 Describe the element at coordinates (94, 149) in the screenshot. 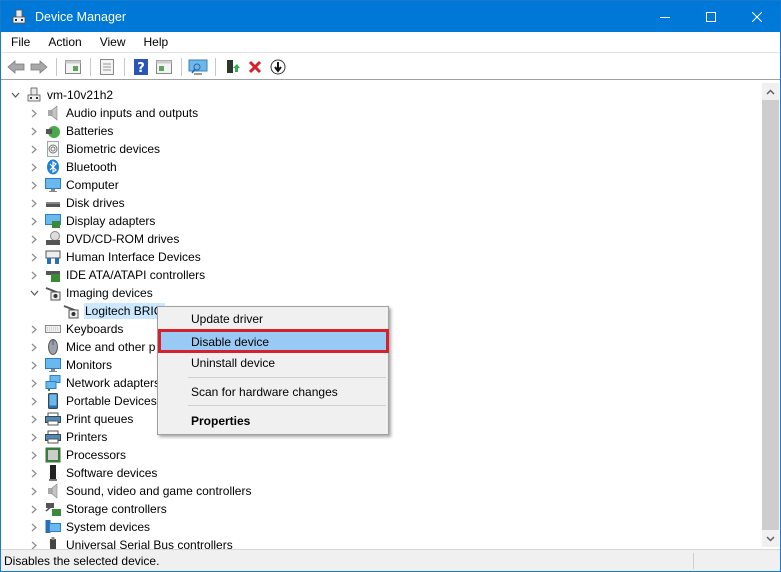

I see `tree-category-node: Biometric devices` at that location.